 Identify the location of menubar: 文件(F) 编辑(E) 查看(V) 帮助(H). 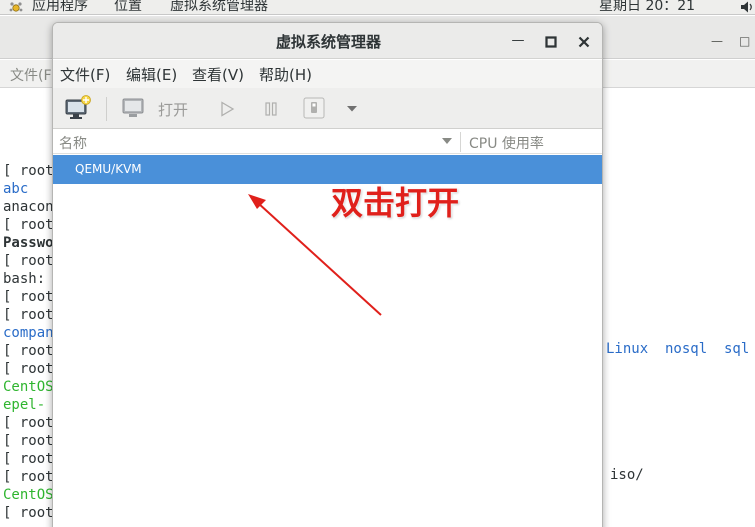
(327, 74).